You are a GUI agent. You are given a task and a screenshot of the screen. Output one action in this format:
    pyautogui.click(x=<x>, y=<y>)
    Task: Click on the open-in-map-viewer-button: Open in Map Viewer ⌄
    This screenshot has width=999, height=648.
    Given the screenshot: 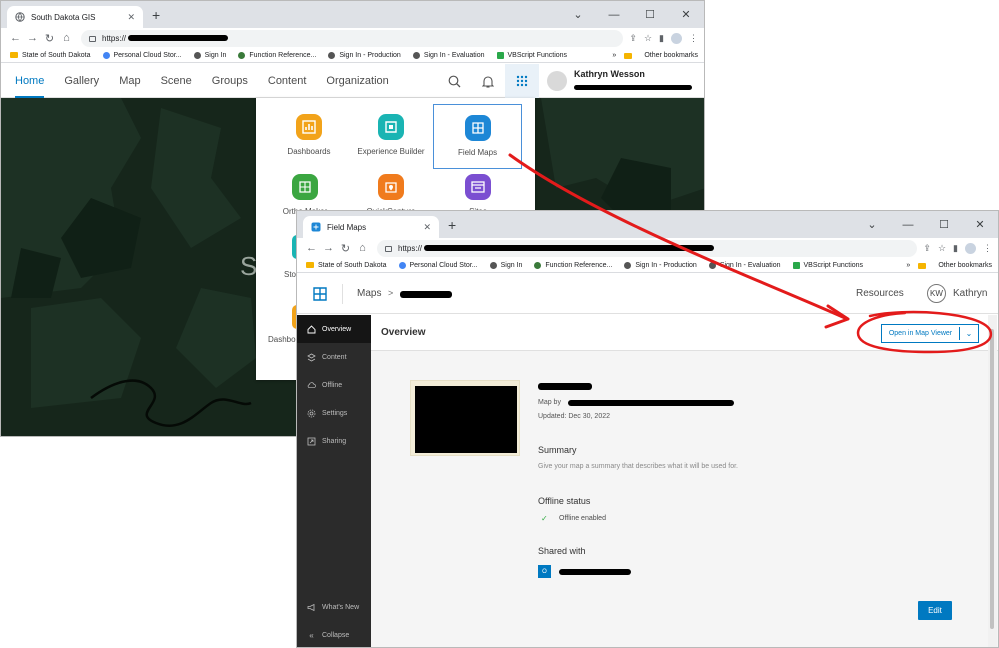 What is the action you would take?
    pyautogui.click(x=930, y=333)
    